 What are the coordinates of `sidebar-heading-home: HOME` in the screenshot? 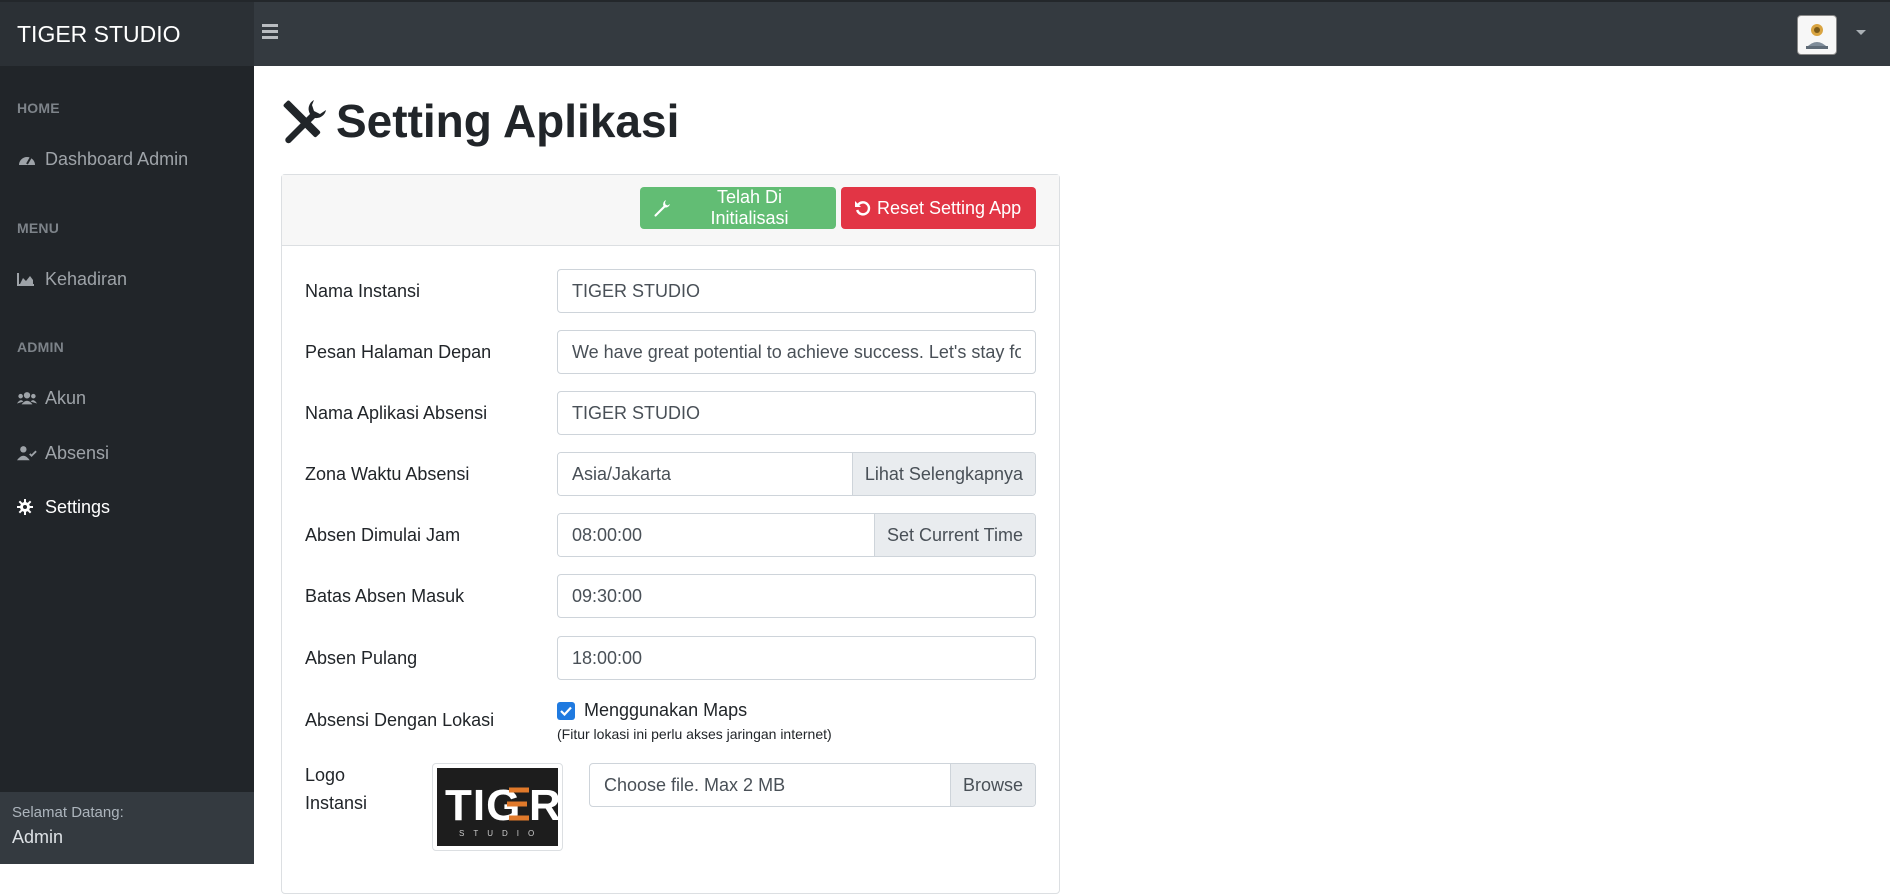 It's located at (38, 108).